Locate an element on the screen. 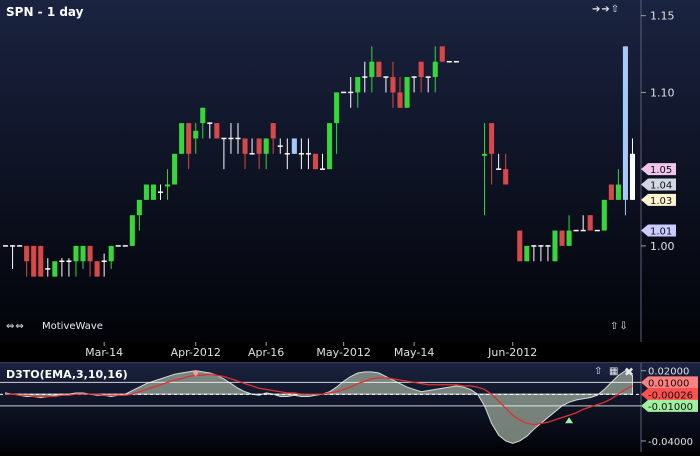 The height and width of the screenshot is (456, 700). indicator-tick-label: -0.04000 is located at coordinates (670, 442).